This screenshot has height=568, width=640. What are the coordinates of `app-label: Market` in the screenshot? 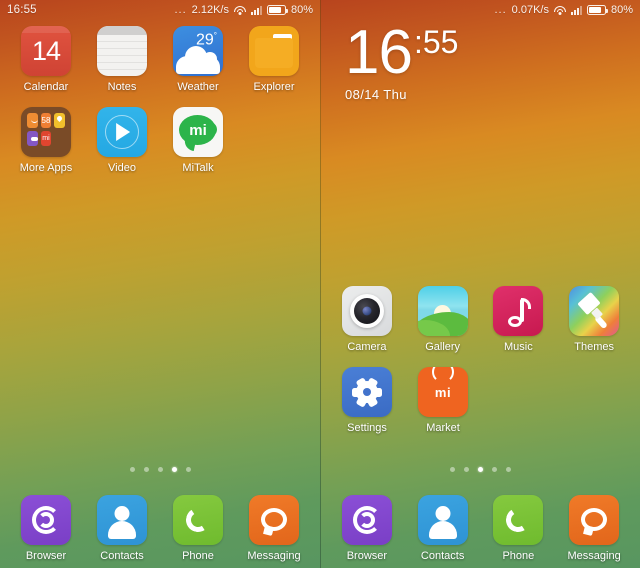 It's located at (443, 428).